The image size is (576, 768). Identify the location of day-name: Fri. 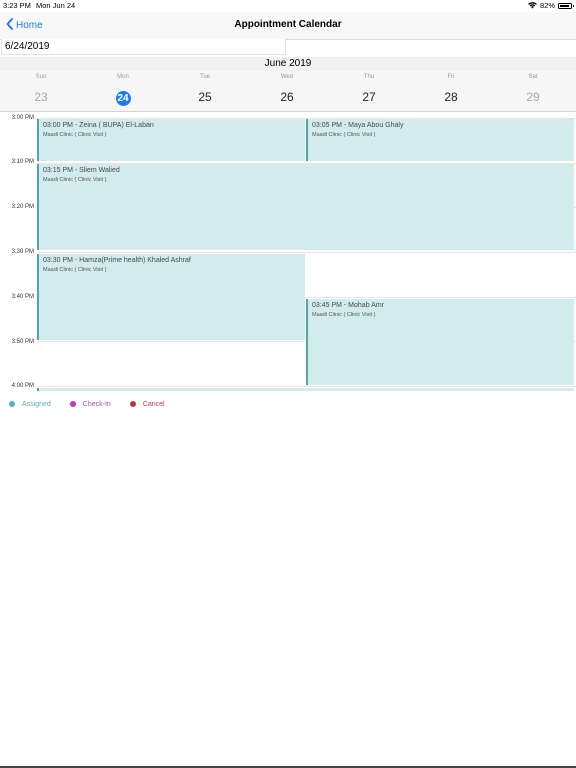
(451, 77).